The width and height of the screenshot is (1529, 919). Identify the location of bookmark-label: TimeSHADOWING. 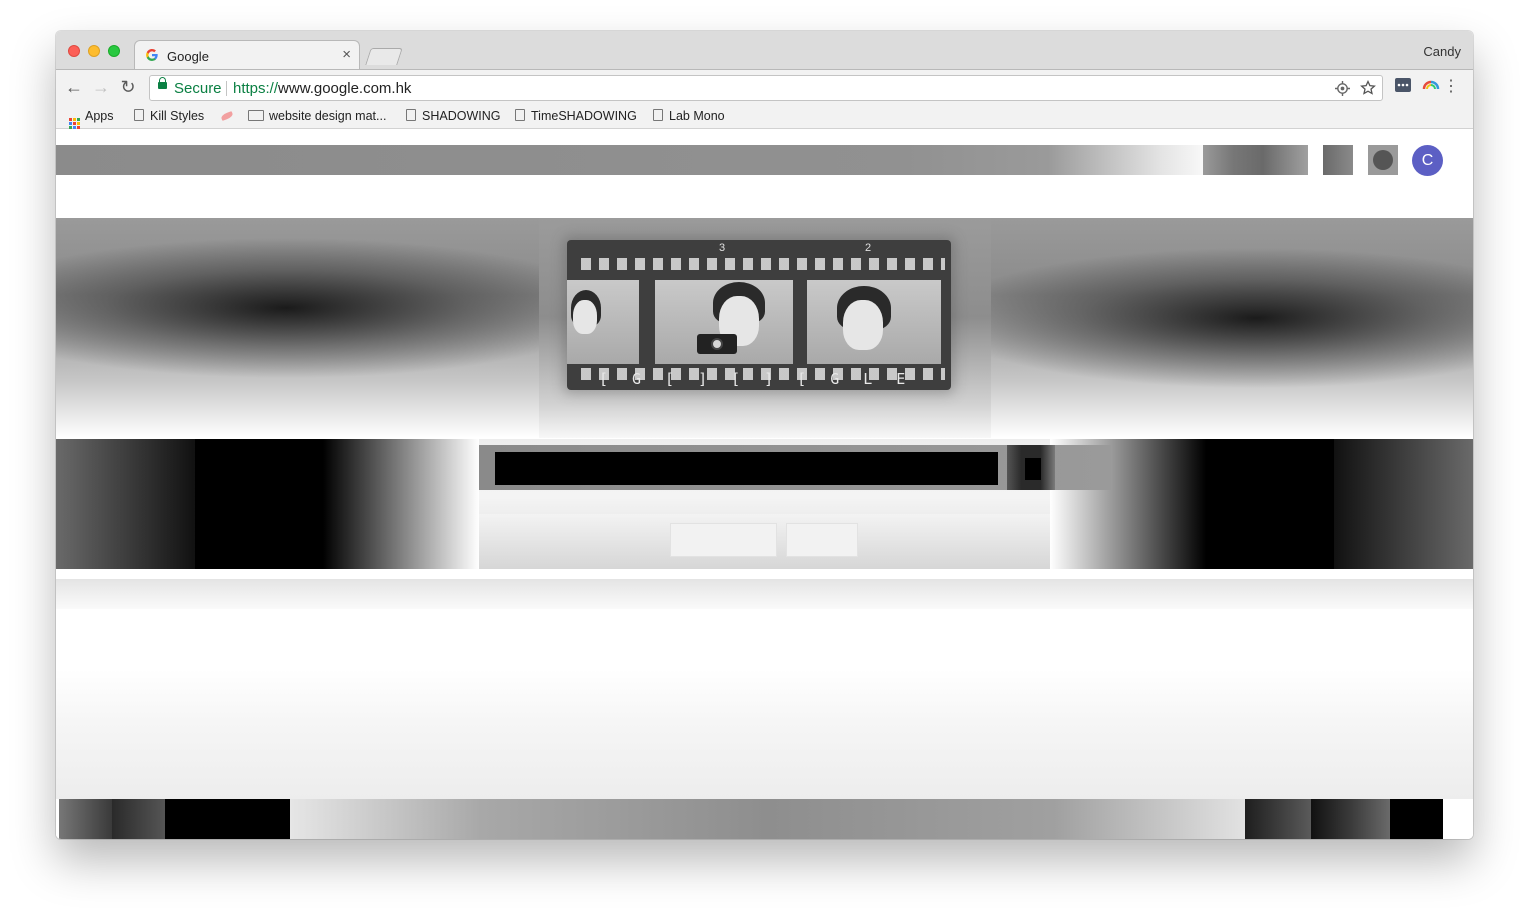
(584, 116).